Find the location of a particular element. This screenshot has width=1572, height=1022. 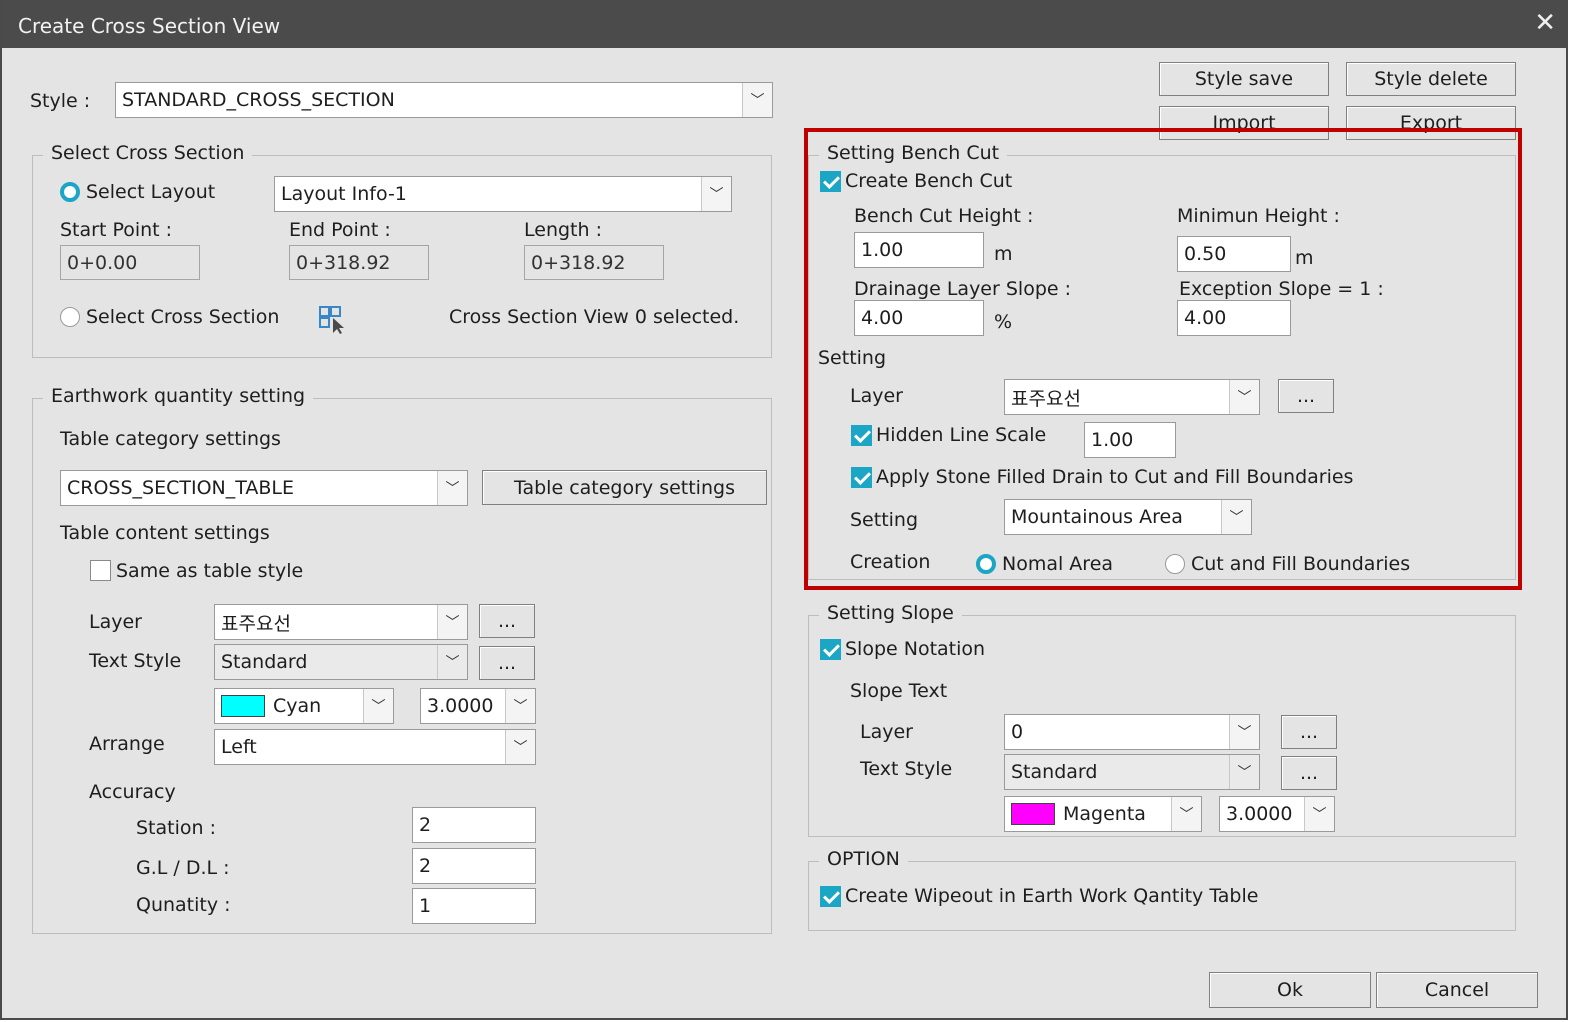

select-cross-section-radio is located at coordinates (70, 317).